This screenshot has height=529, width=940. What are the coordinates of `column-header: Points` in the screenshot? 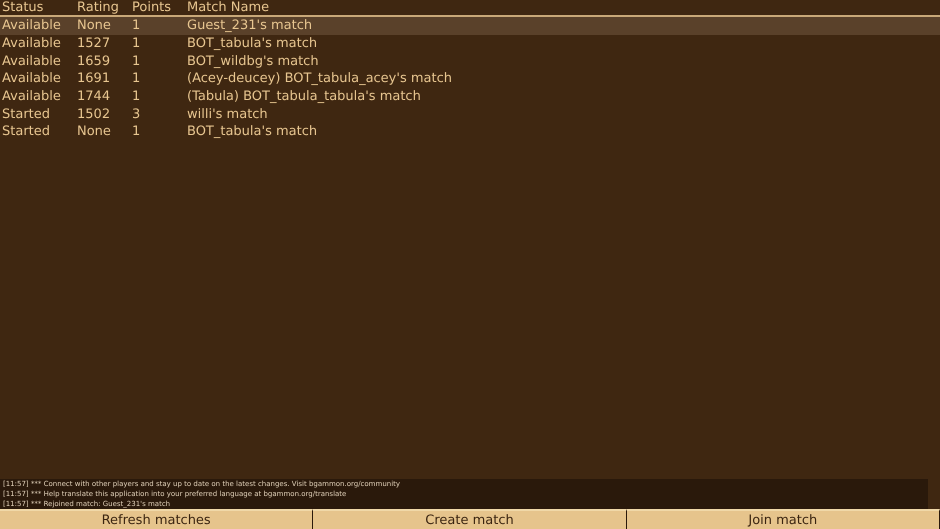 It's located at (151, 7).